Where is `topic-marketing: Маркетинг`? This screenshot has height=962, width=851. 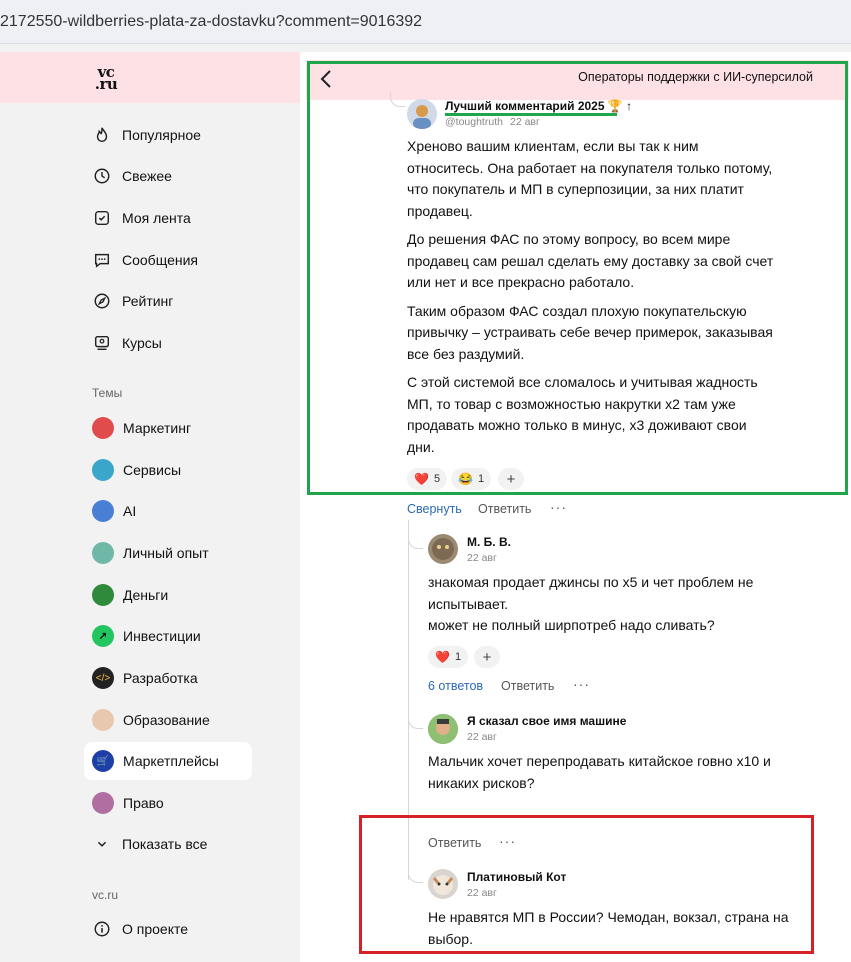 topic-marketing: Маркетинг is located at coordinates (141, 428).